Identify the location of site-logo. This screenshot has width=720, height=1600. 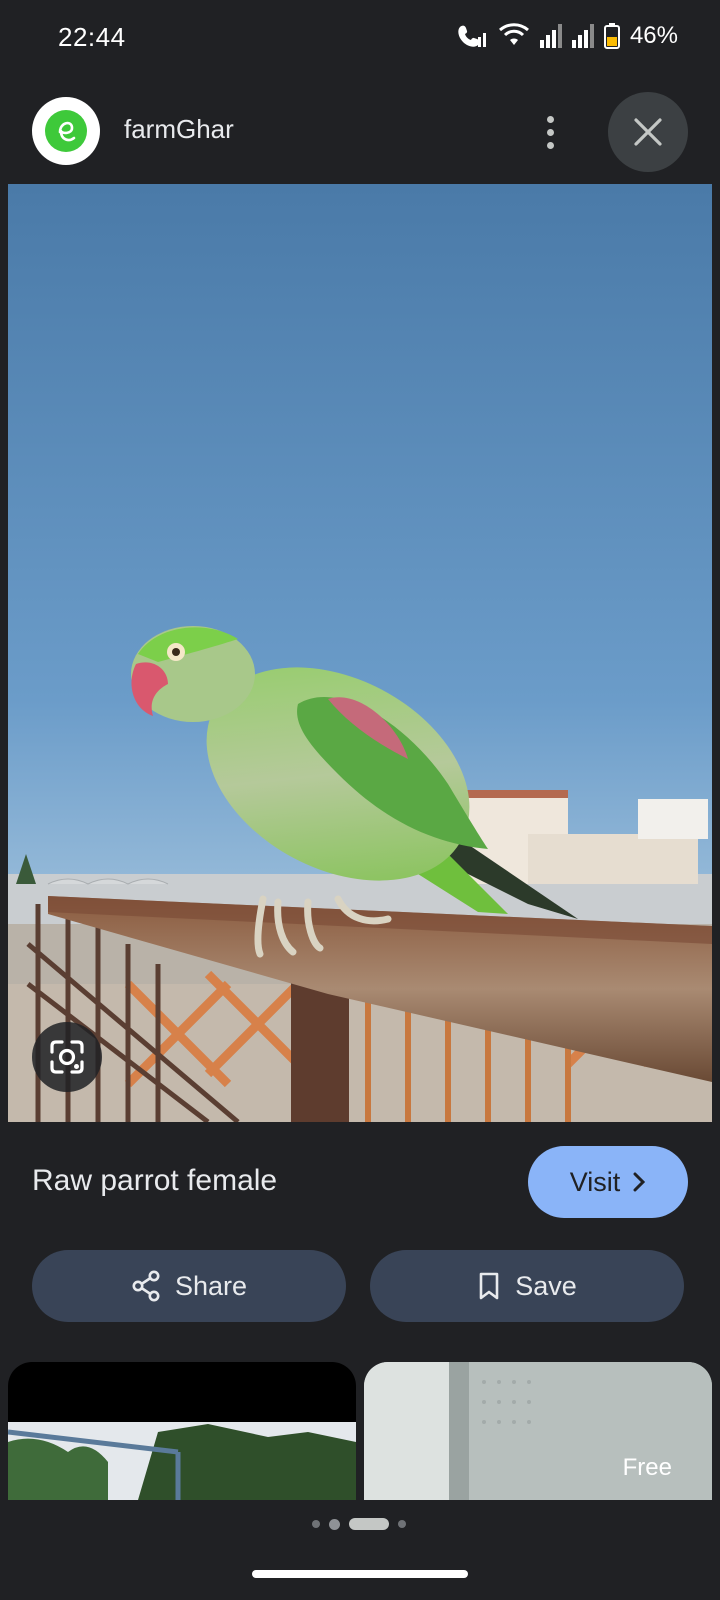
(66, 131).